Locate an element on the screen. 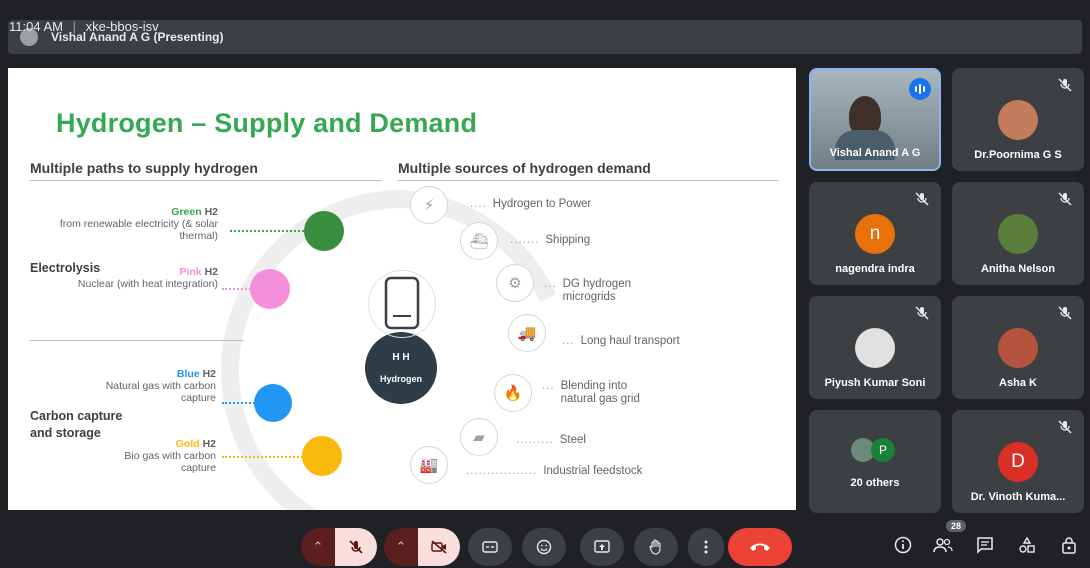  captions-icon is located at coordinates (490, 547).